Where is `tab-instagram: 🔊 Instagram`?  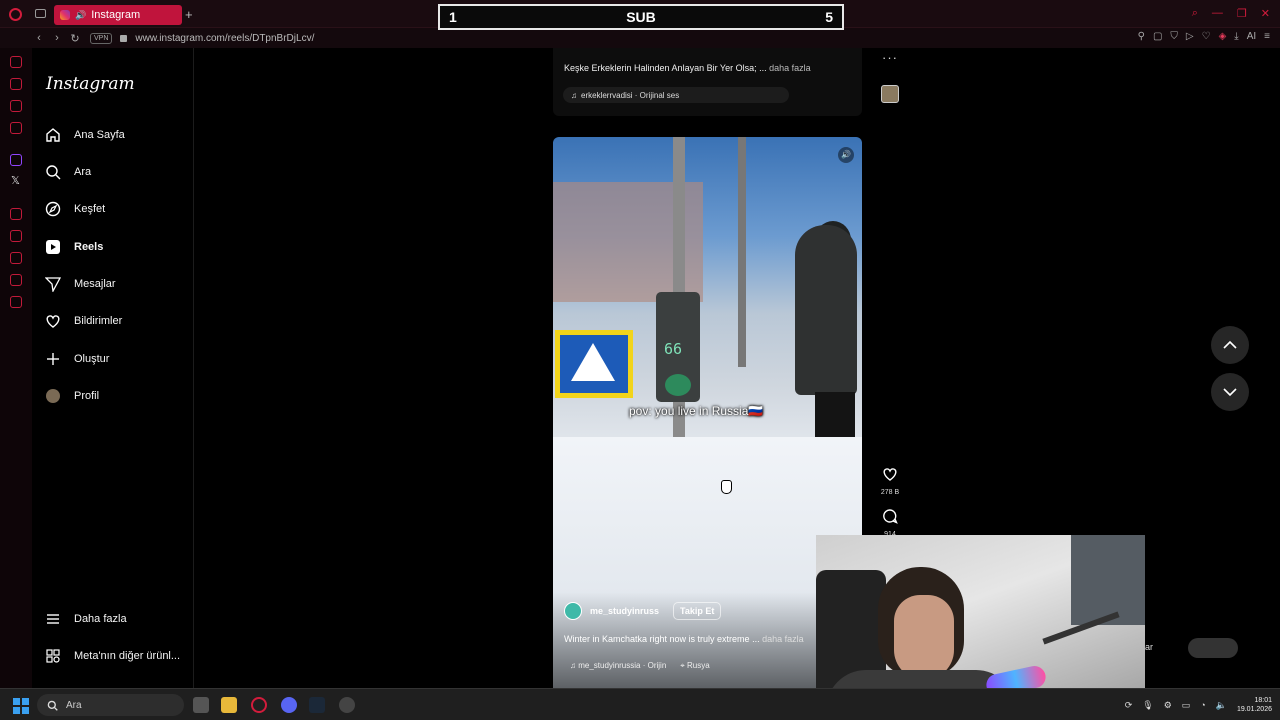 tab-instagram: 🔊 Instagram is located at coordinates (118, 15).